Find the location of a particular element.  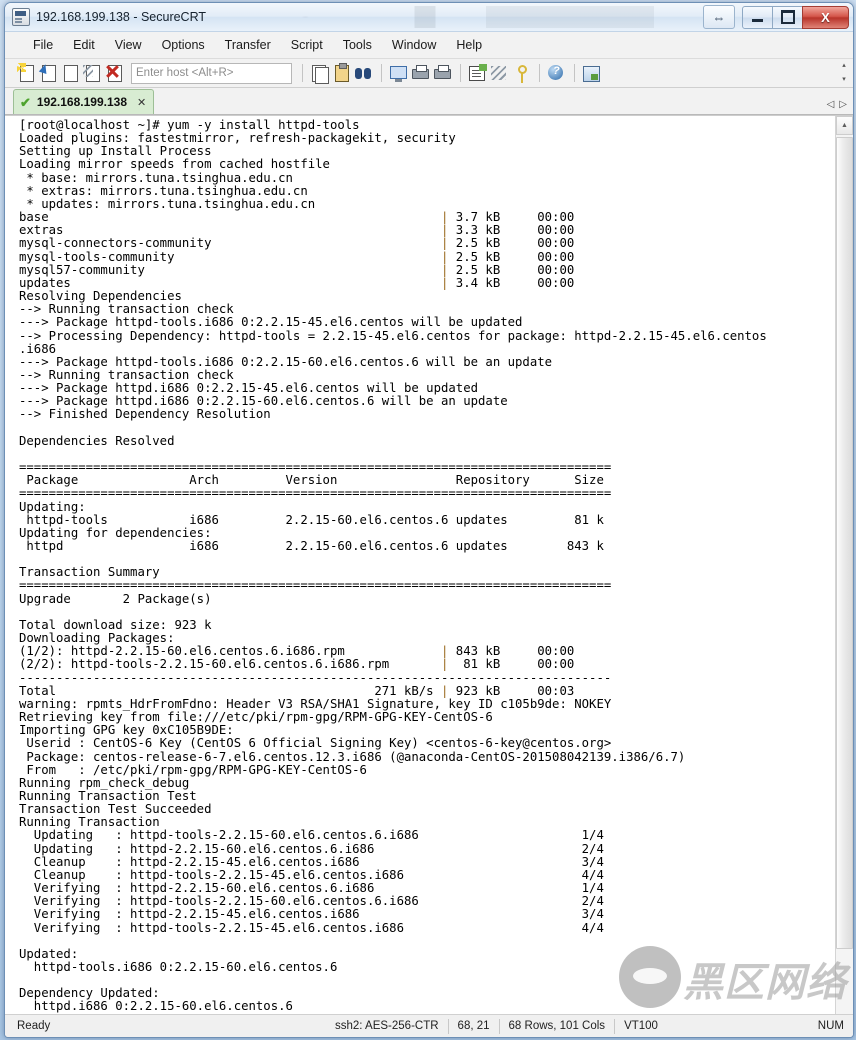

maximize-icon is located at coordinates (787, 17).